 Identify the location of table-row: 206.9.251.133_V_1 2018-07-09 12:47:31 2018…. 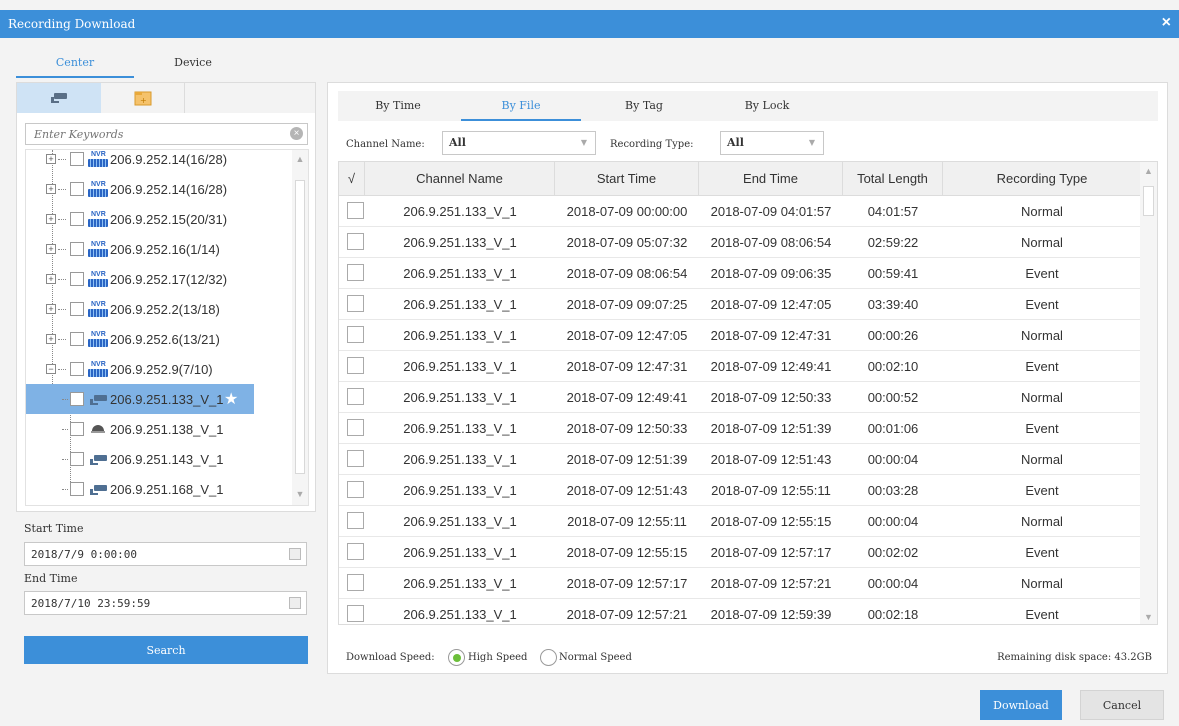
(740, 366).